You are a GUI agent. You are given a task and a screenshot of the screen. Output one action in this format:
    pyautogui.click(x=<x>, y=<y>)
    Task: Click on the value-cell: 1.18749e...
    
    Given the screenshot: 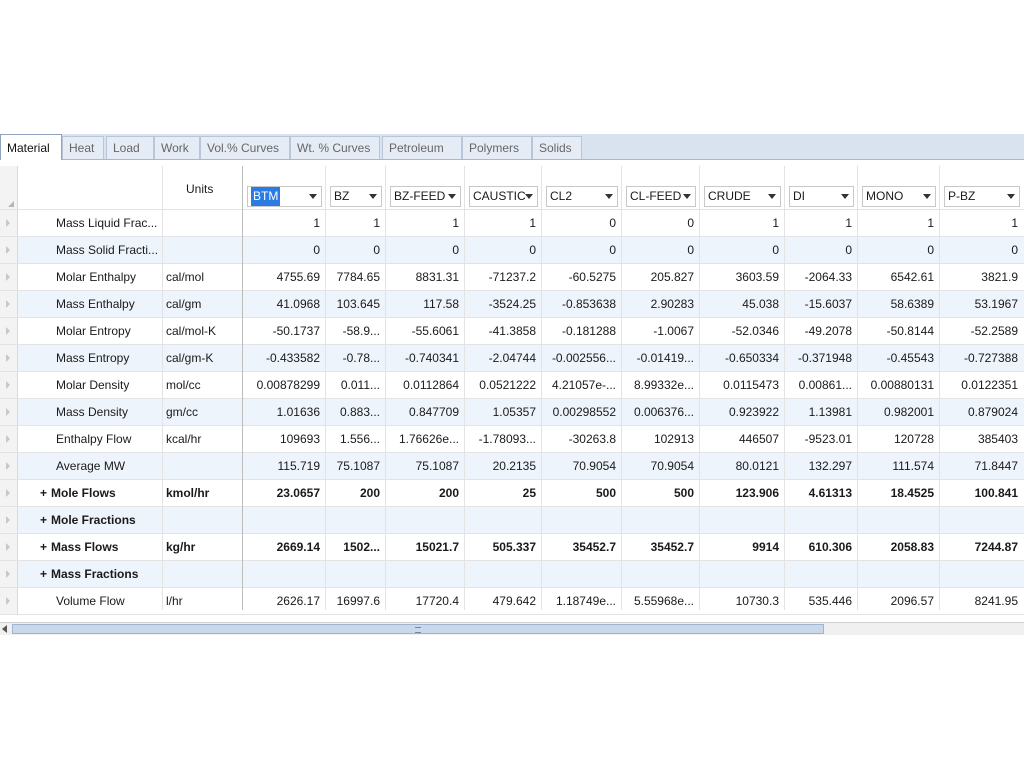 What is the action you would take?
    pyautogui.click(x=582, y=601)
    